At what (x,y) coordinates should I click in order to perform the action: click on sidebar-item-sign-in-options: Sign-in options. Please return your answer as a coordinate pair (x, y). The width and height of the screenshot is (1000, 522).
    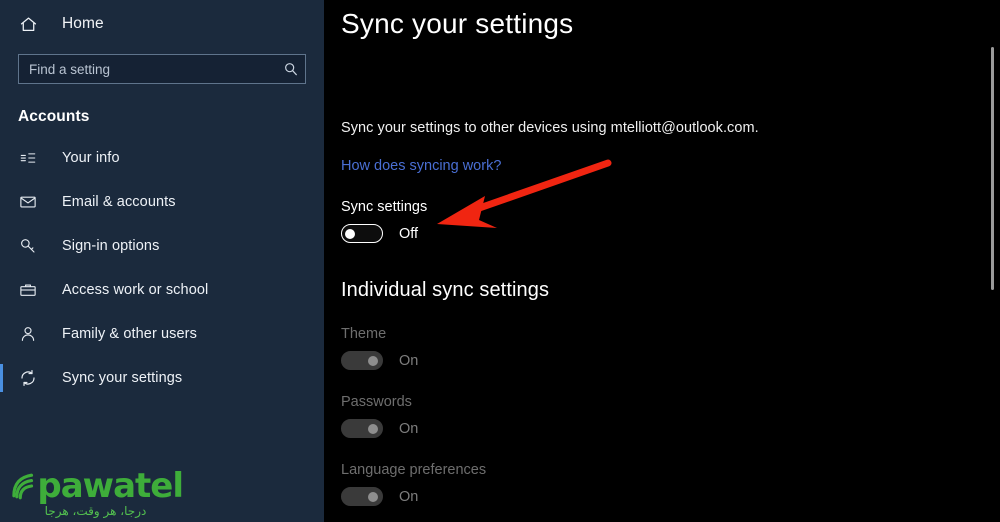
    Looking at the image, I should click on (162, 246).